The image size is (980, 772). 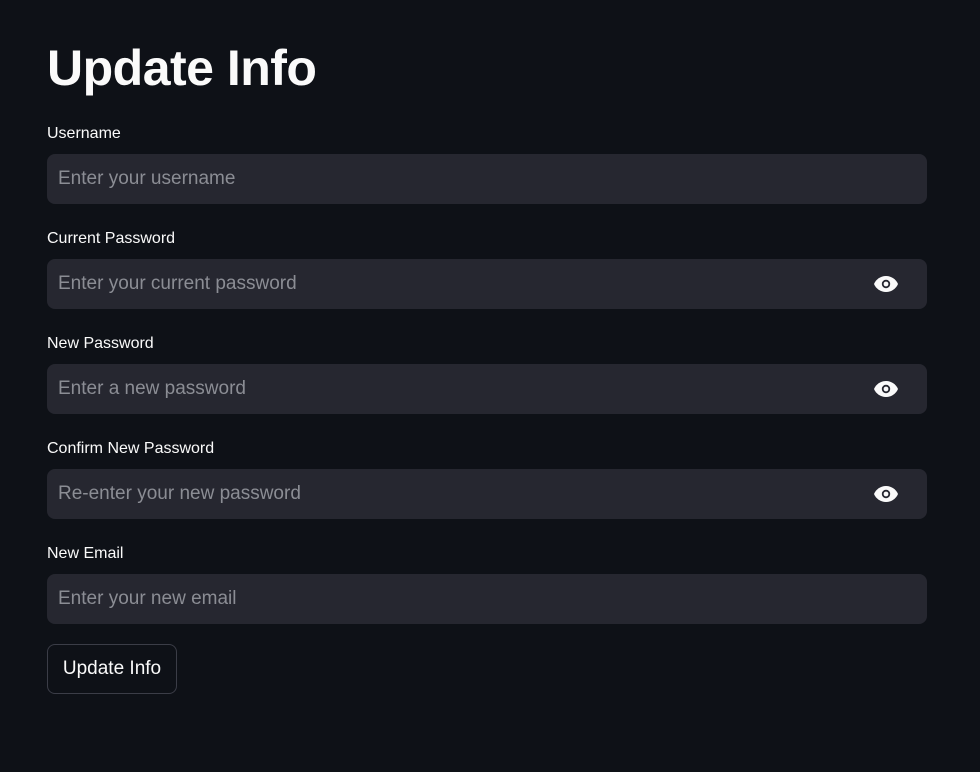 I want to click on new-email-field-group: New Email, so click(x=487, y=584).